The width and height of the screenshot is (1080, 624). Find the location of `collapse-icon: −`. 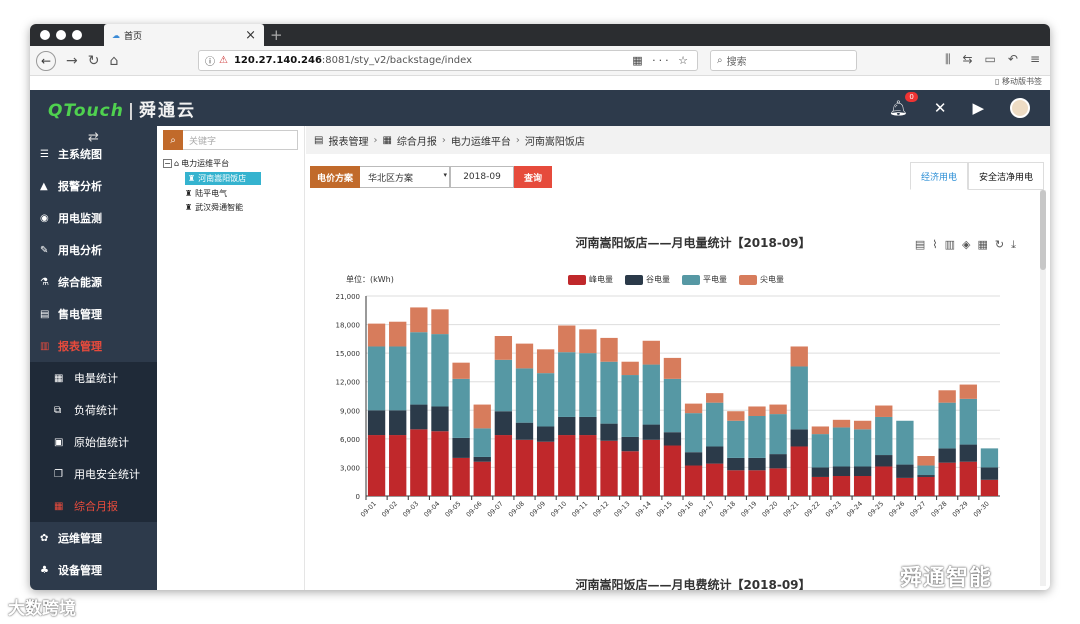

collapse-icon: − is located at coordinates (167, 163).